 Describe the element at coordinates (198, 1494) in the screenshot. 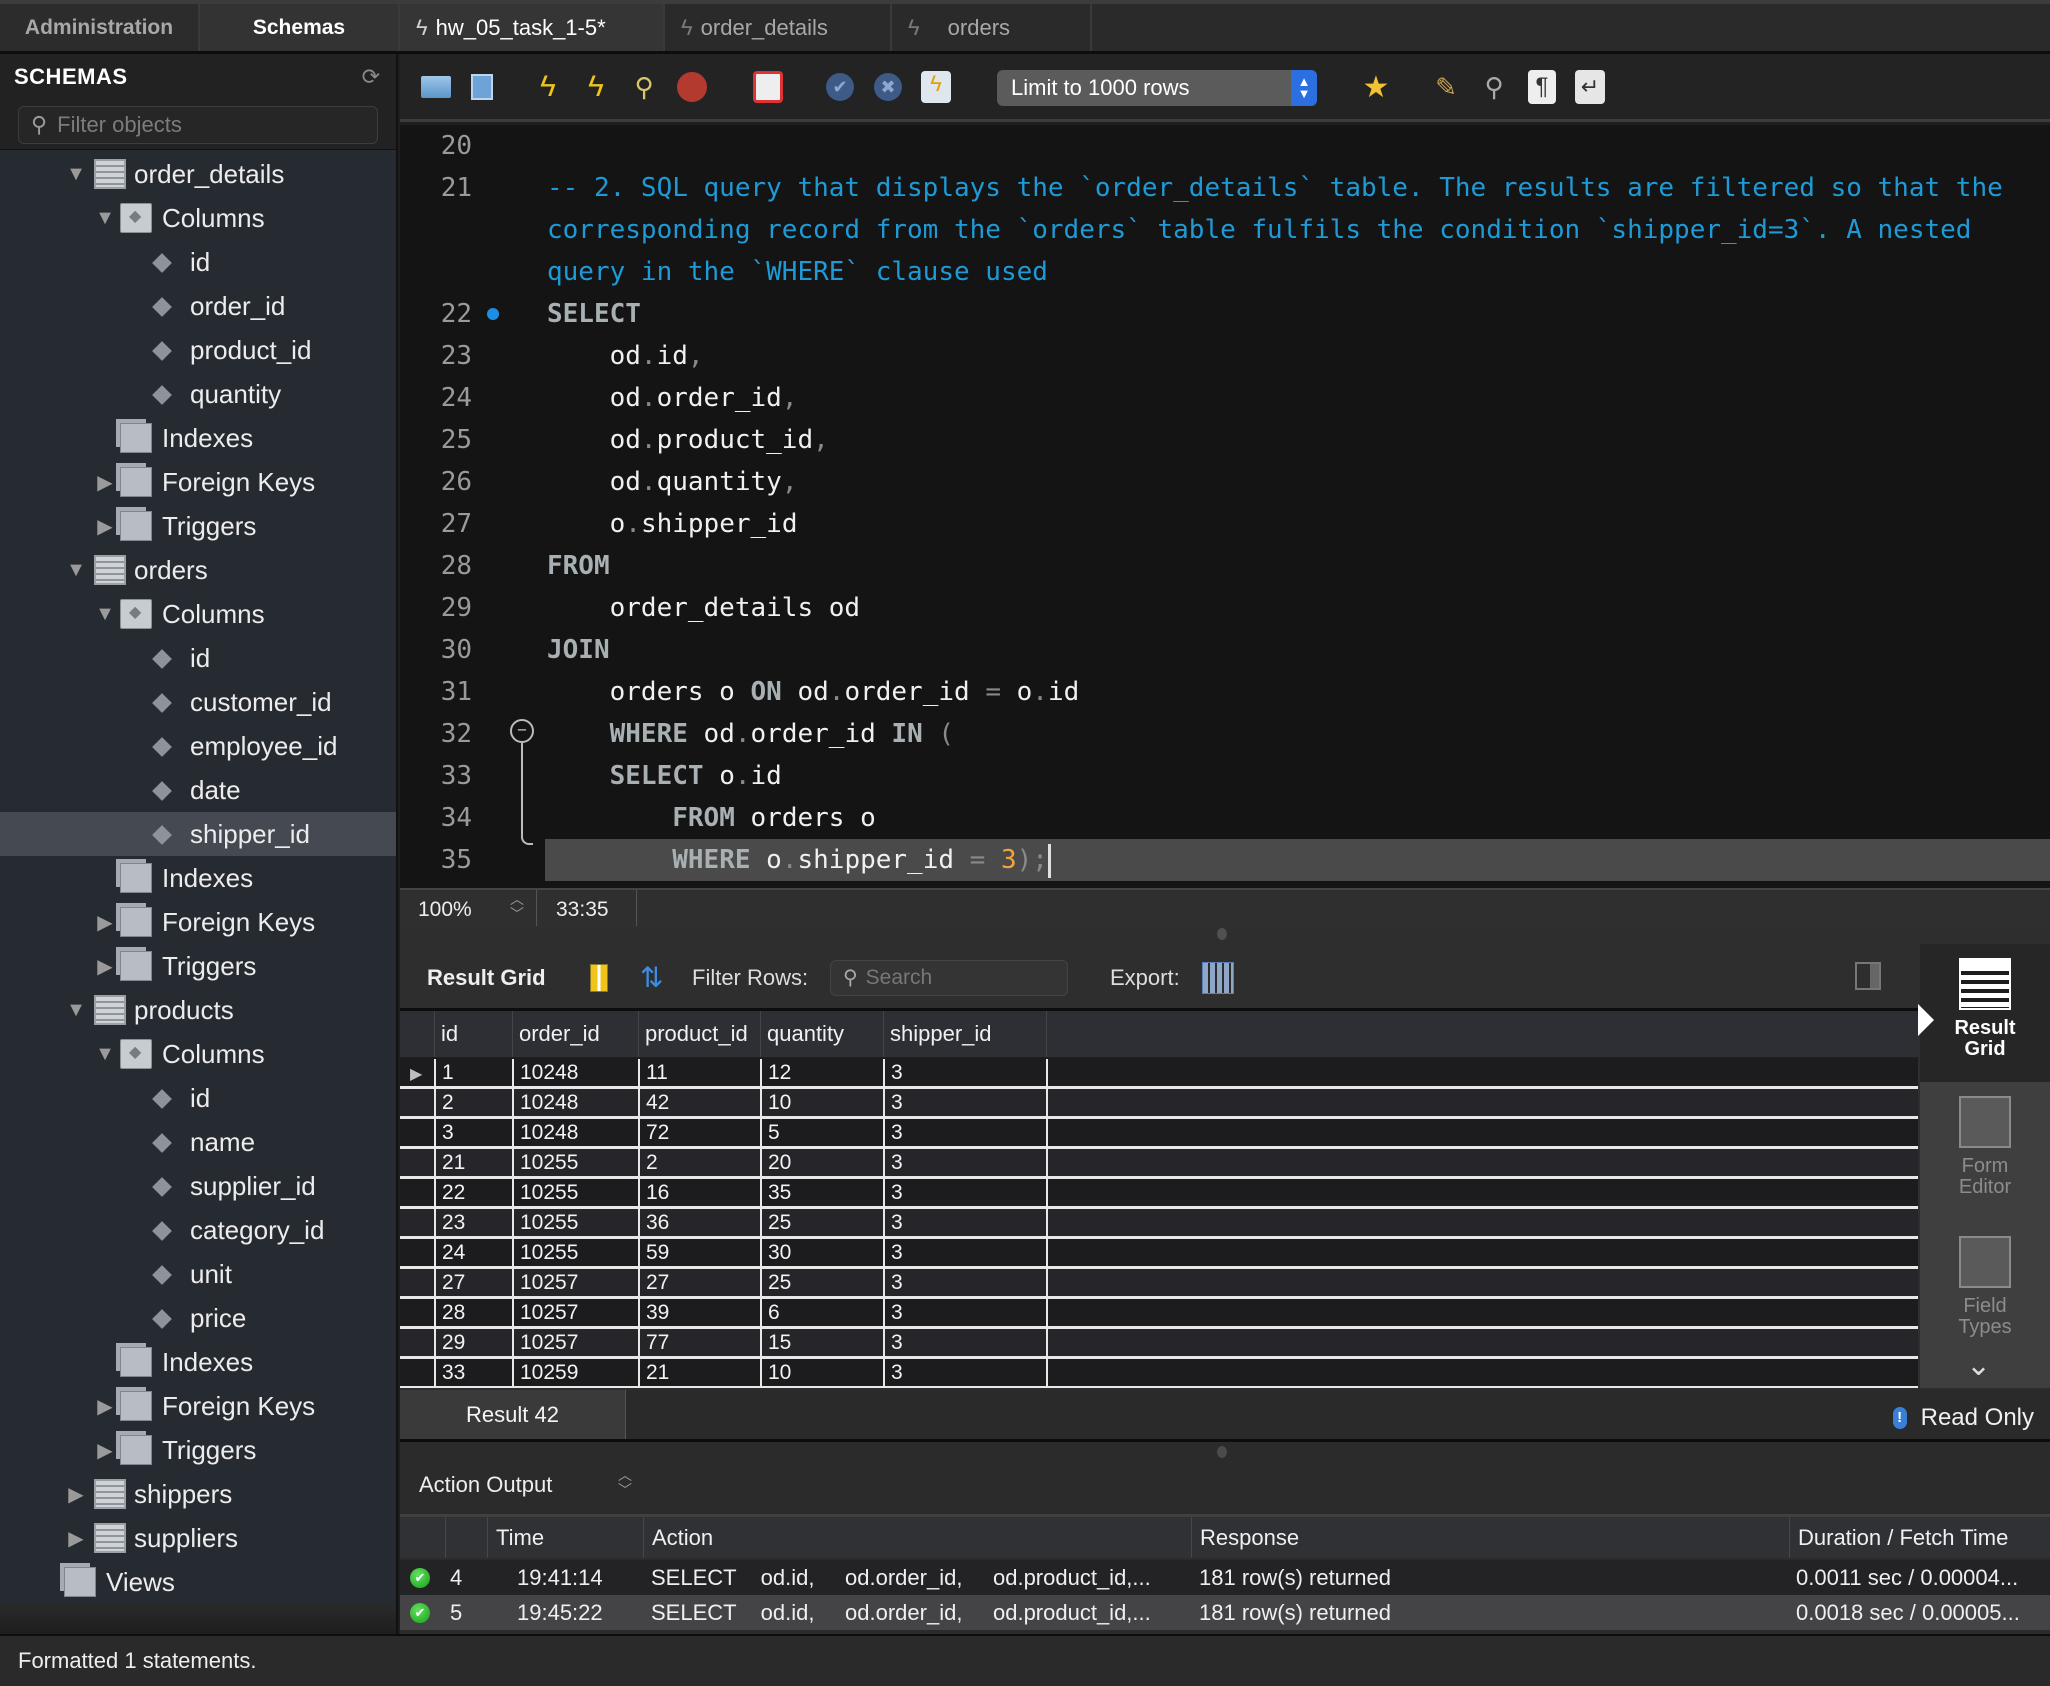

I see `tree-item-shippers: ▶ shippers` at that location.